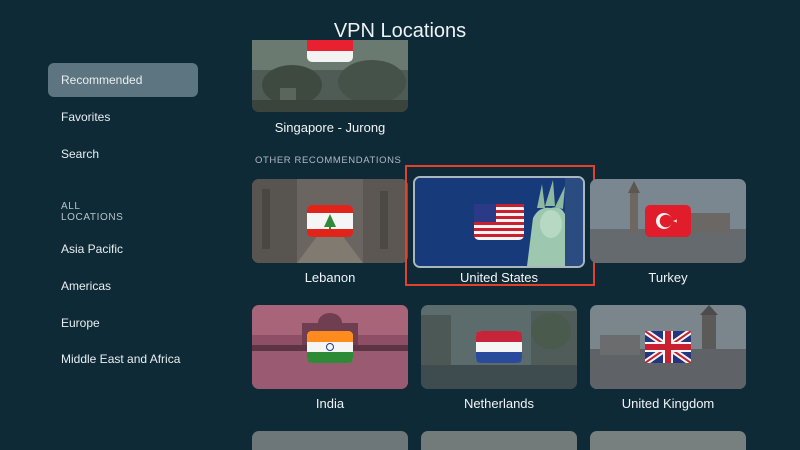  What do you see at coordinates (330, 51) in the screenshot?
I see `singapore-flag-icon` at bounding box center [330, 51].